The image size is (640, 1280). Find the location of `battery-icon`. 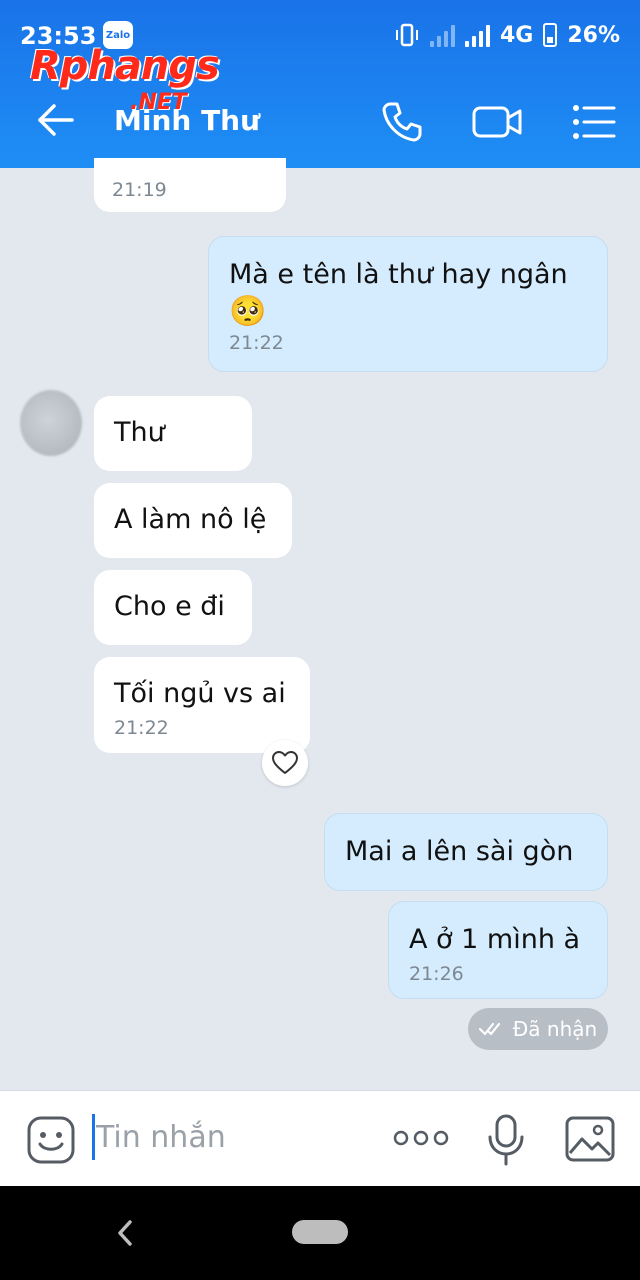

battery-icon is located at coordinates (550, 35).